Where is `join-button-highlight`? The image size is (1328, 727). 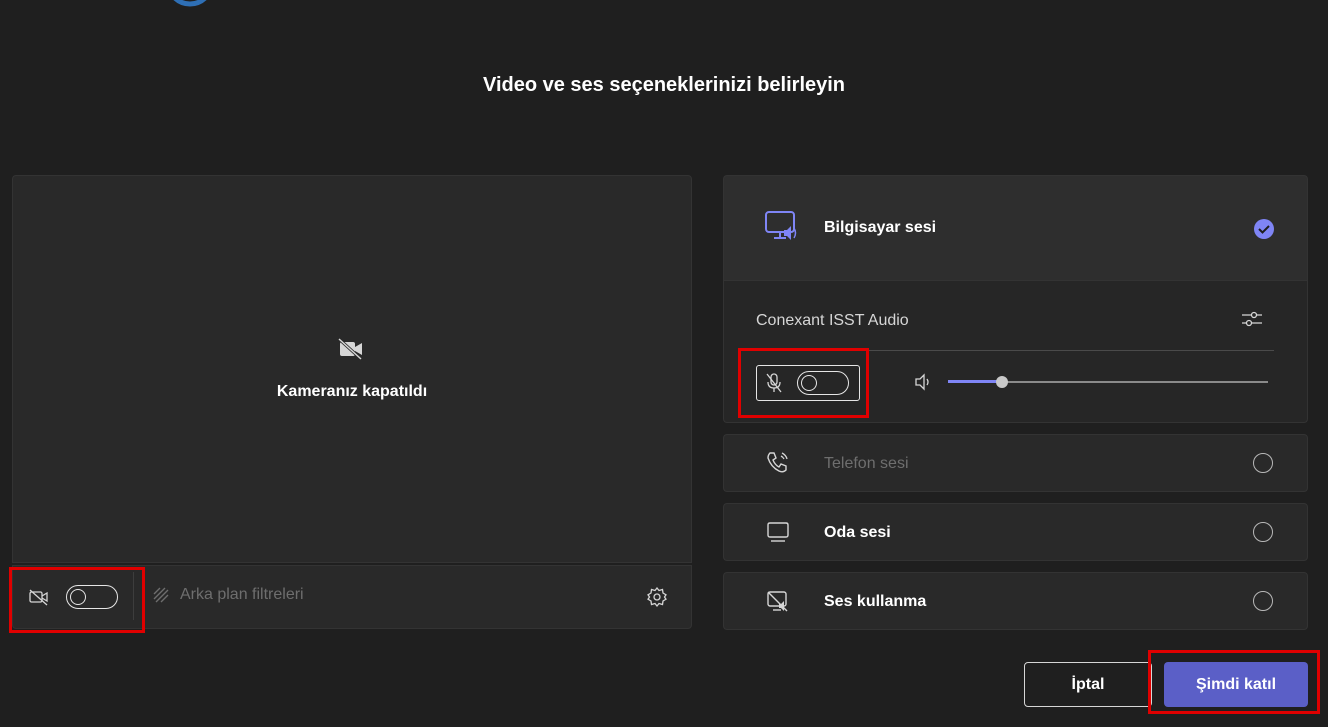 join-button-highlight is located at coordinates (1234, 682).